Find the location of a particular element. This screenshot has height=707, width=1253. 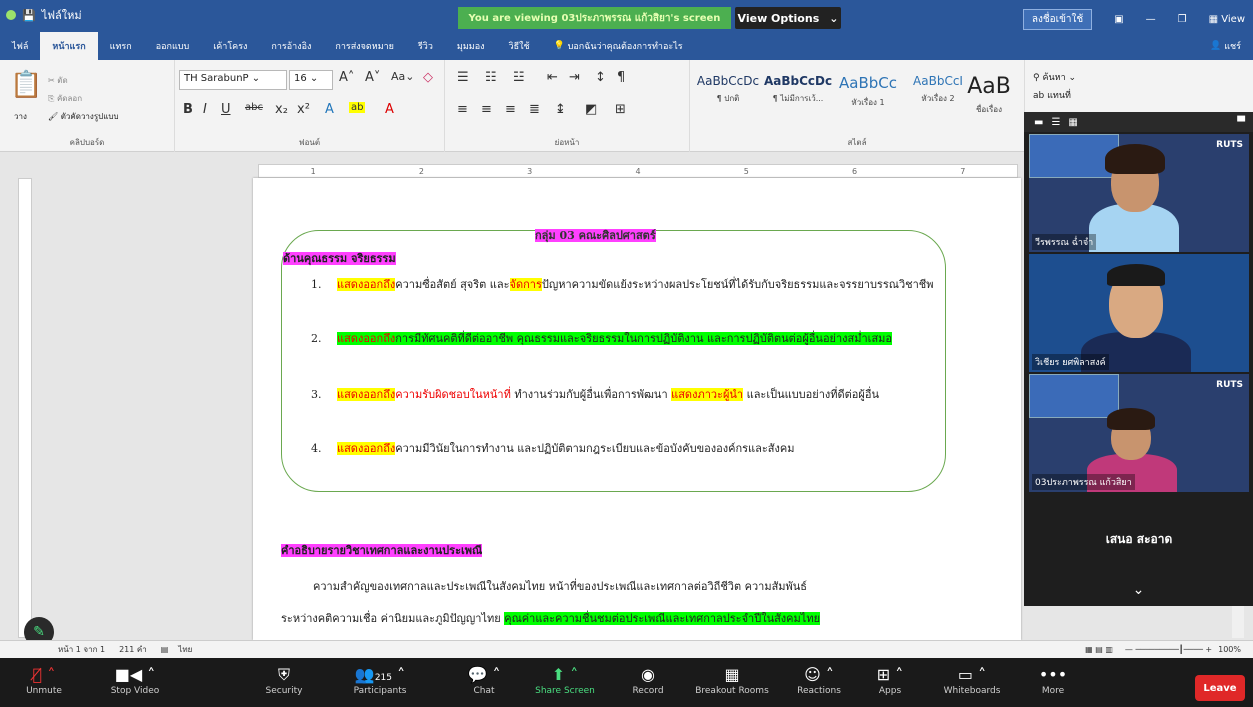

tab-layout: เค้าโครง is located at coordinates (230, 46).